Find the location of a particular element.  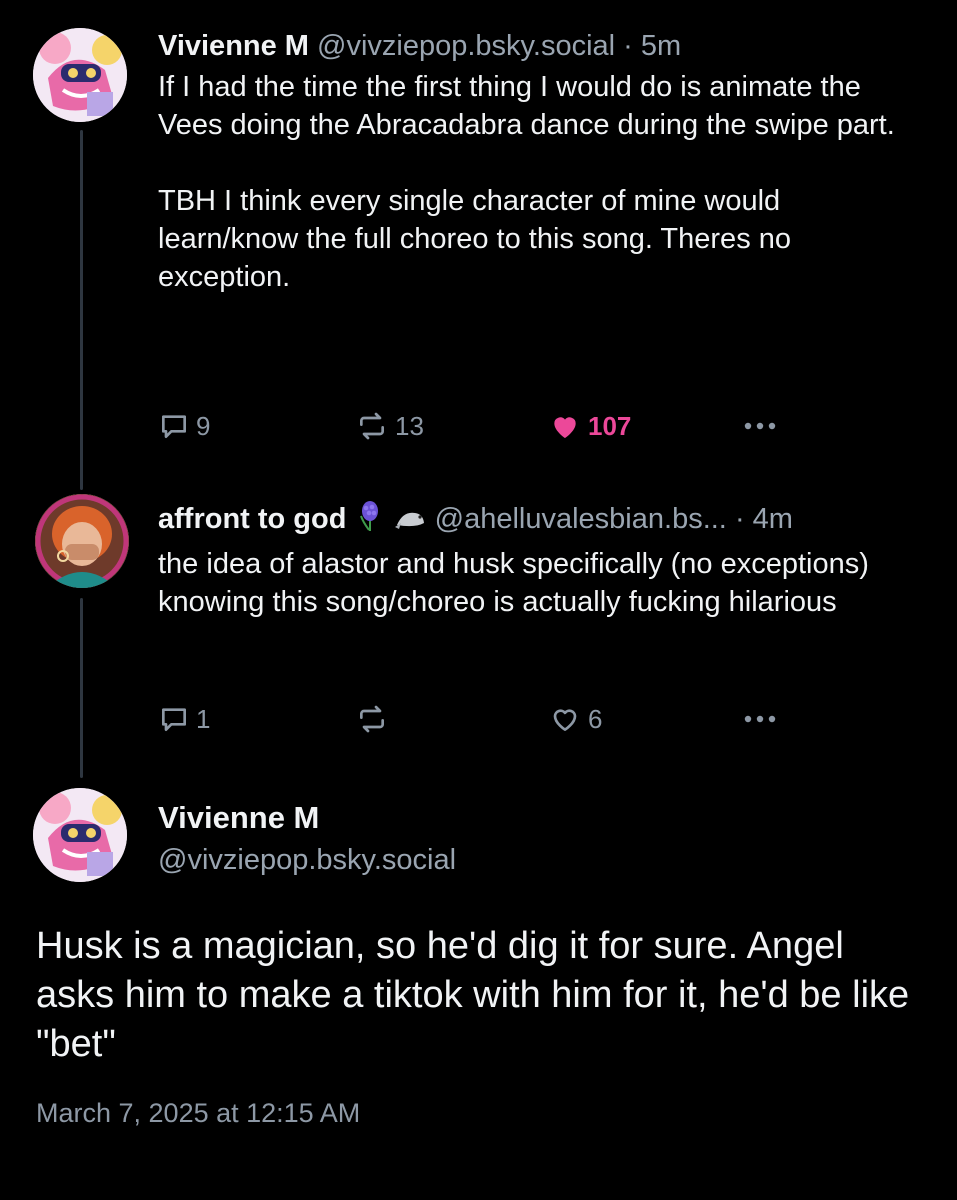

reply-button: 9 is located at coordinates (184, 426).